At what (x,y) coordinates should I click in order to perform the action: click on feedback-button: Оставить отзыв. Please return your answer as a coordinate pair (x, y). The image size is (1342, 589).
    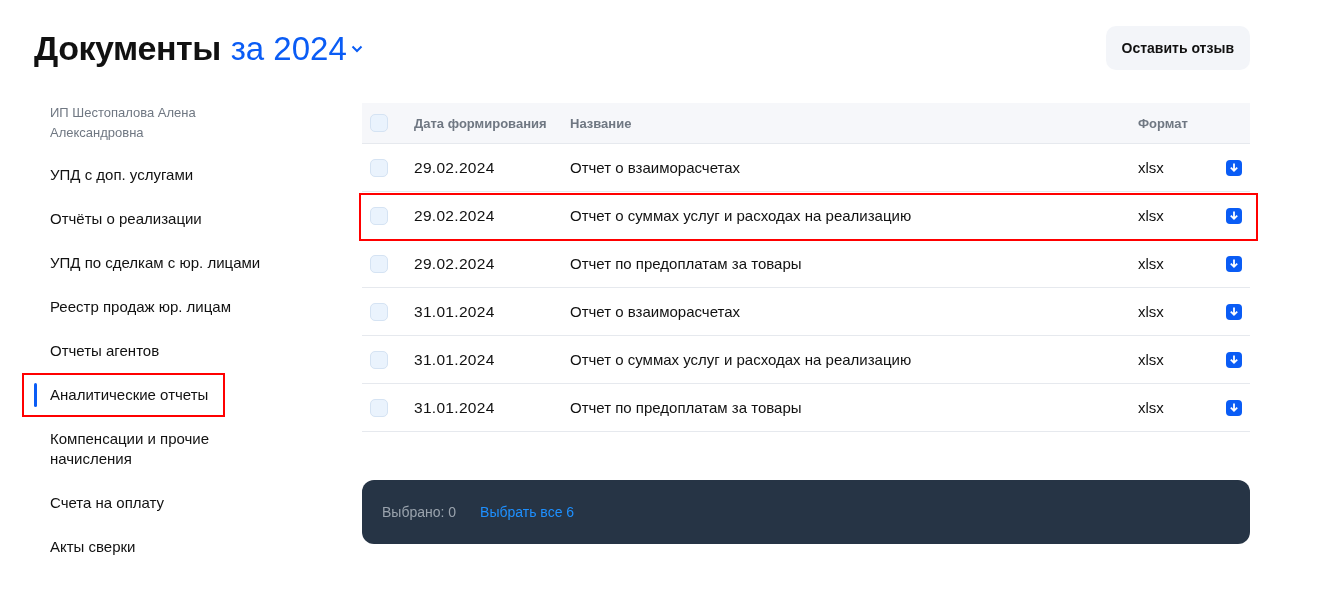
    Looking at the image, I should click on (1177, 48).